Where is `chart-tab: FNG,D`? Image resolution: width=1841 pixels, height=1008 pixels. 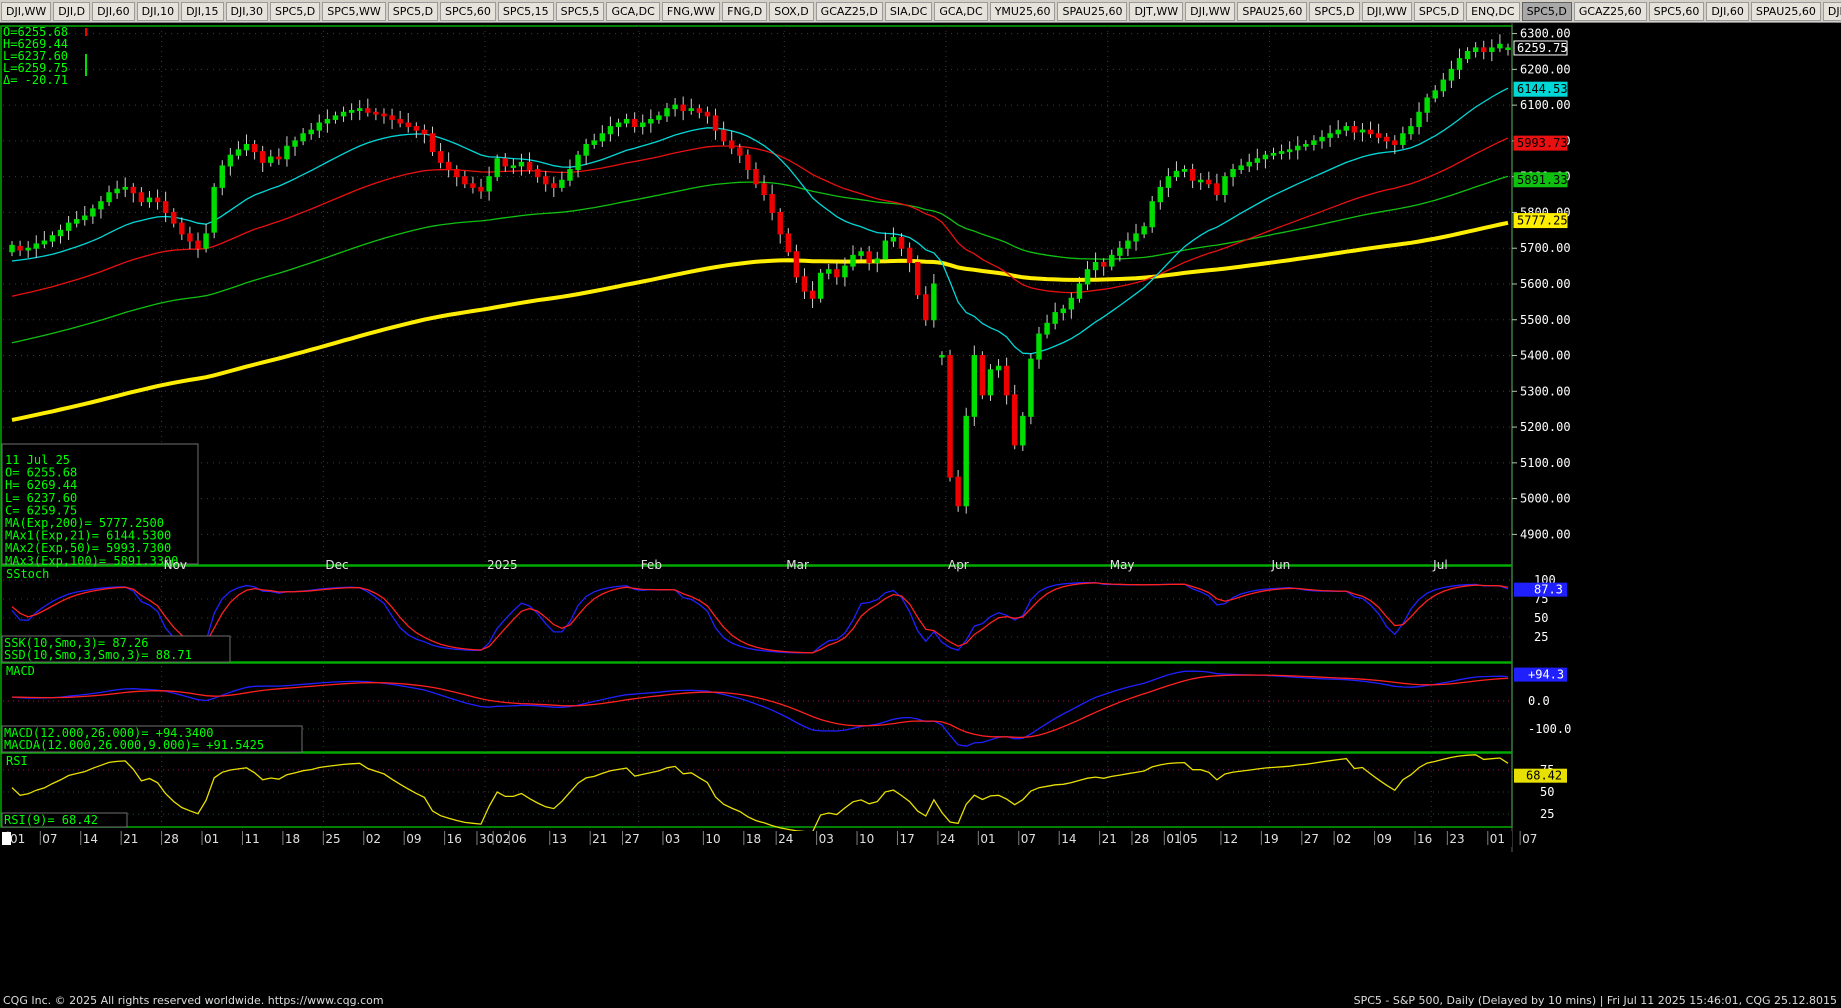 chart-tab: FNG,D is located at coordinates (745, 11).